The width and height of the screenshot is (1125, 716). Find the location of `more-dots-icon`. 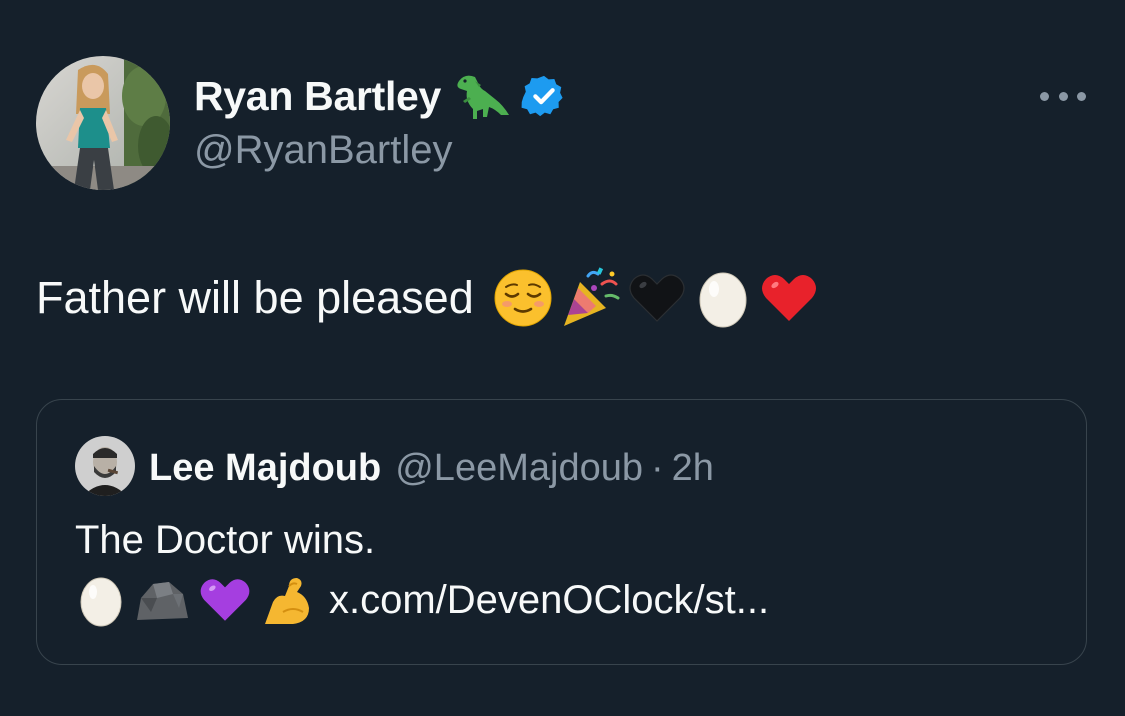

more-dots-icon is located at coordinates (1063, 96).